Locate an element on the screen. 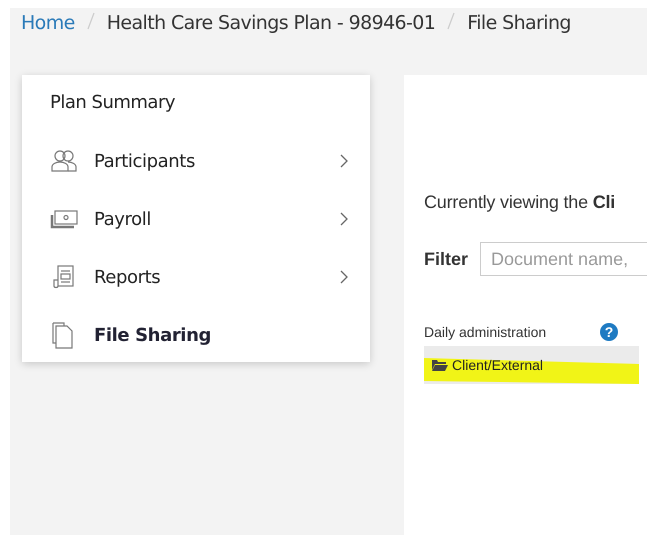 This screenshot has height=535, width=647. filter-label: Filter is located at coordinates (446, 259).